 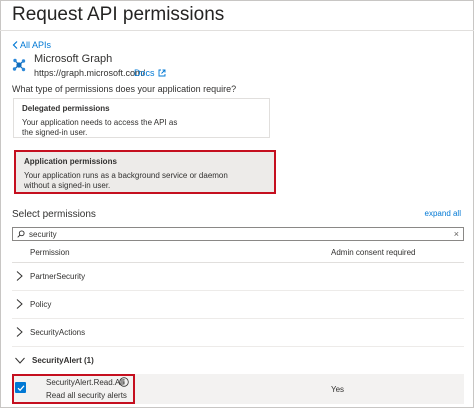 What do you see at coordinates (237, 30) in the screenshot?
I see `title-divider` at bounding box center [237, 30].